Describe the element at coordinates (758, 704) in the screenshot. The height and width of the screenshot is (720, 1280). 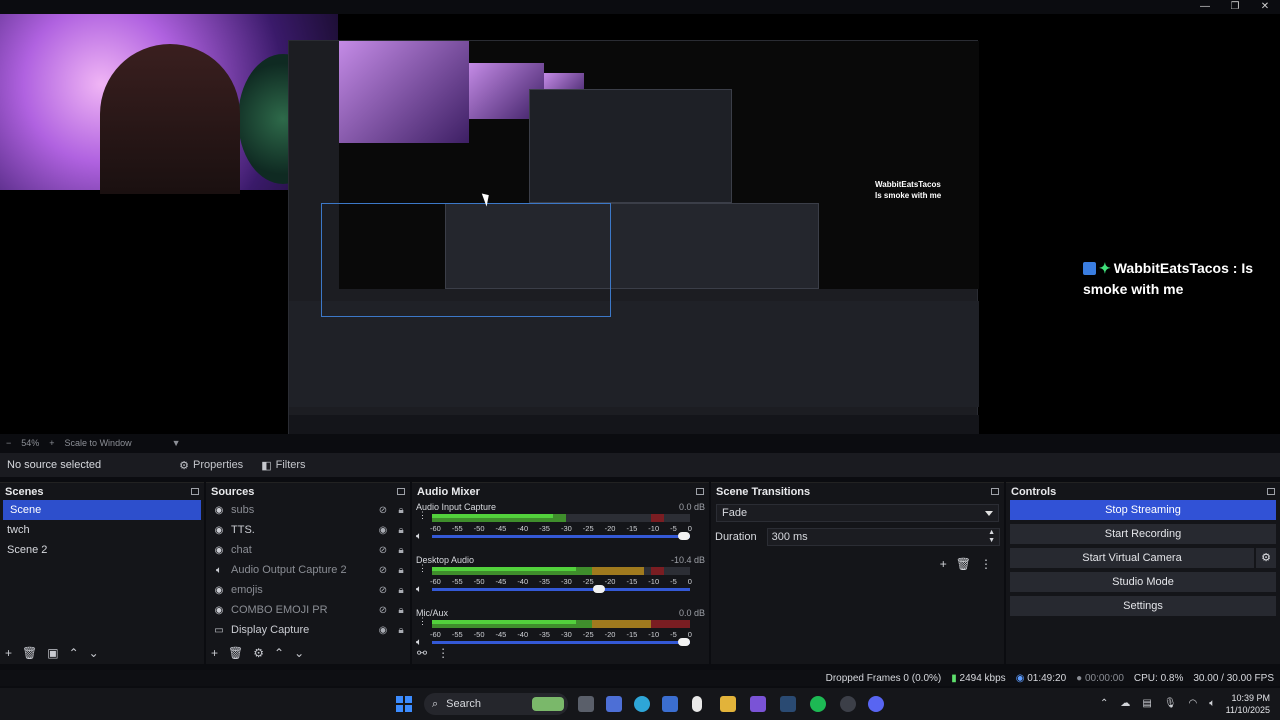
I see `twitch-icon` at that location.